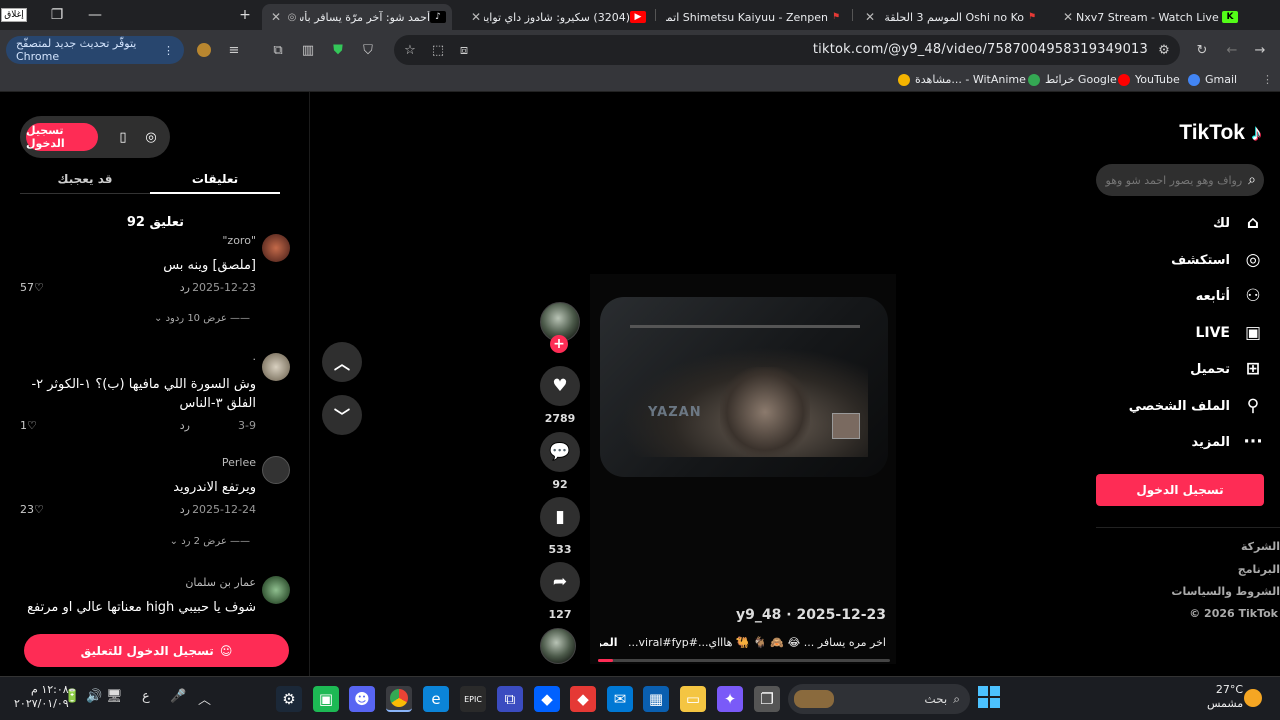 The height and width of the screenshot is (720, 1280). What do you see at coordinates (1149, 79) in the screenshot?
I see `bookmark-youtube: YouTube` at bounding box center [1149, 79].